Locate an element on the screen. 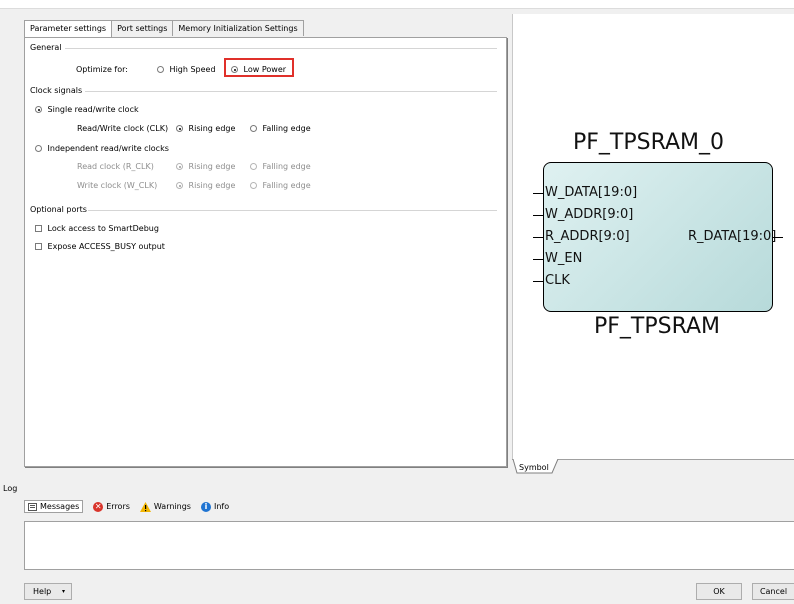 Image resolution: width=794 pixels, height=604 pixels. independent-clocks-option: Independent read/write clocks is located at coordinates (102, 148).